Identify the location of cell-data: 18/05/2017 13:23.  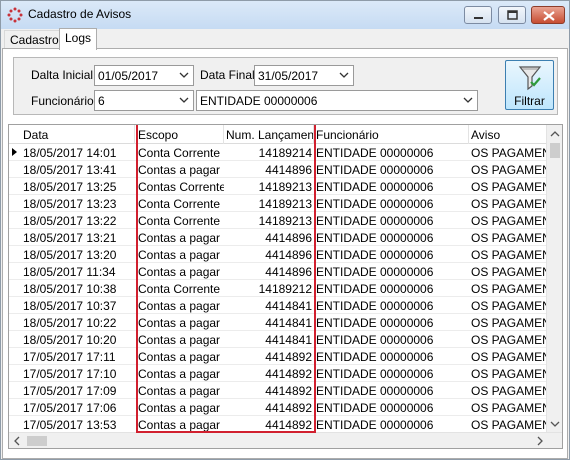
(78, 203).